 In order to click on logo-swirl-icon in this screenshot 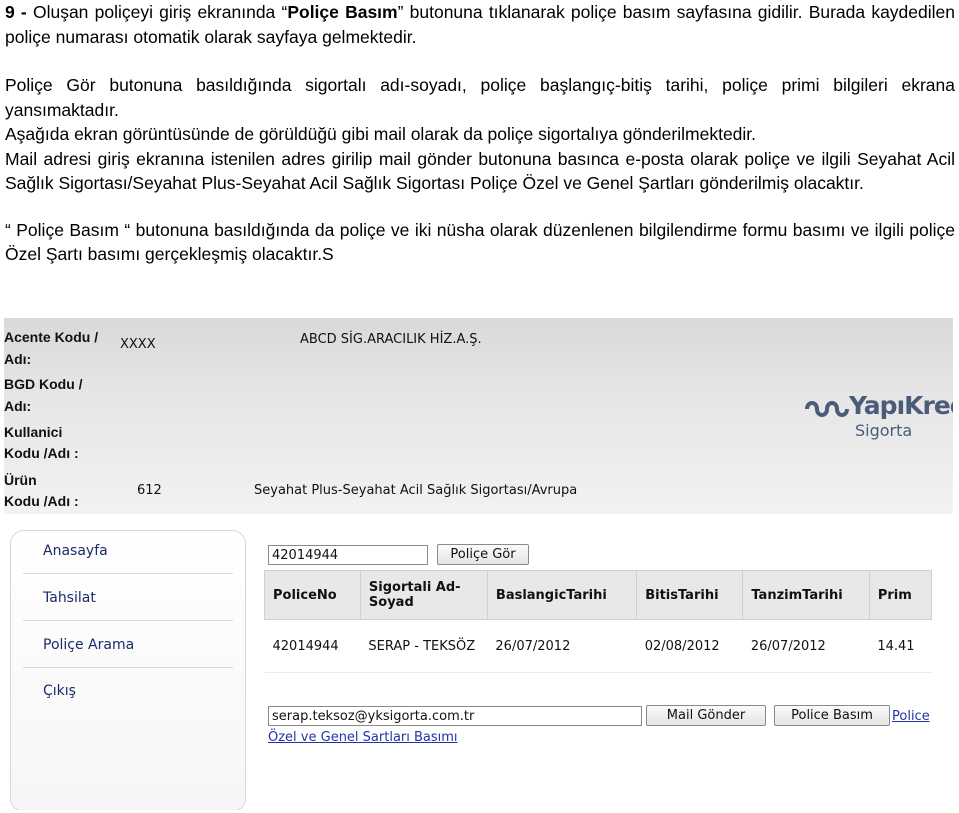, I will do `click(827, 409)`.